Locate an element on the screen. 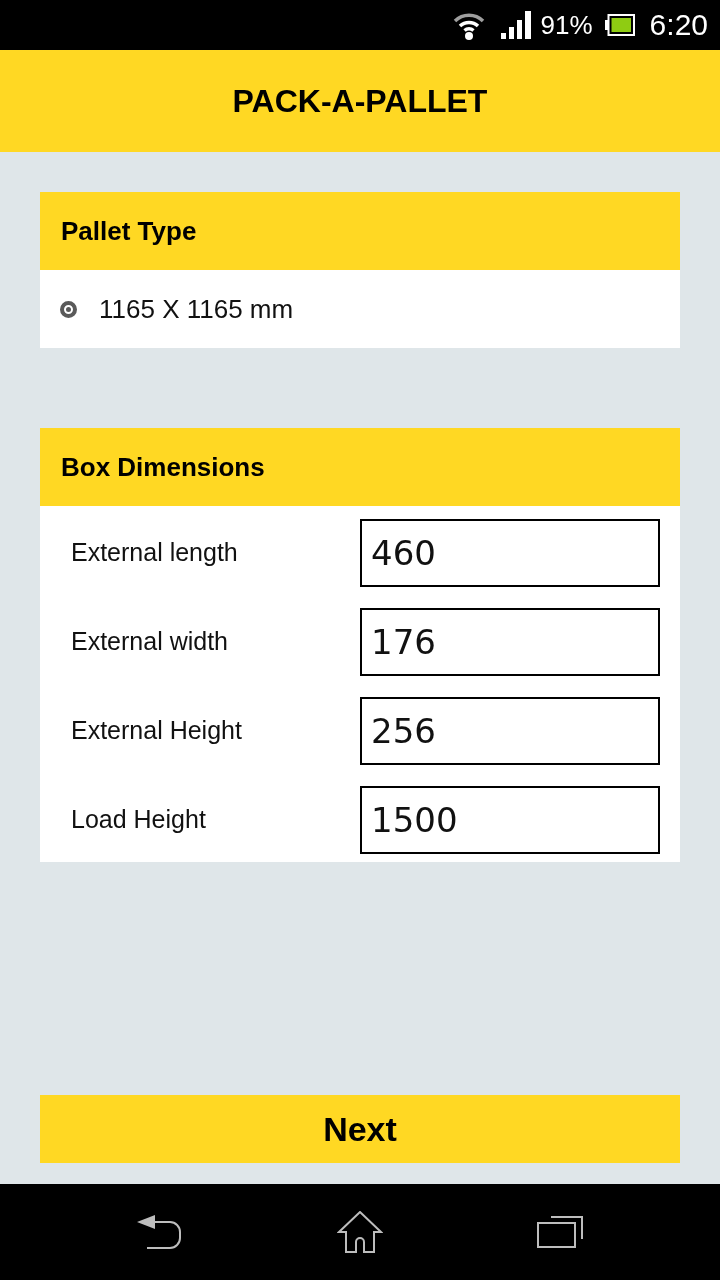 This screenshot has height=1280, width=720. input-field: 460 is located at coordinates (510, 552).